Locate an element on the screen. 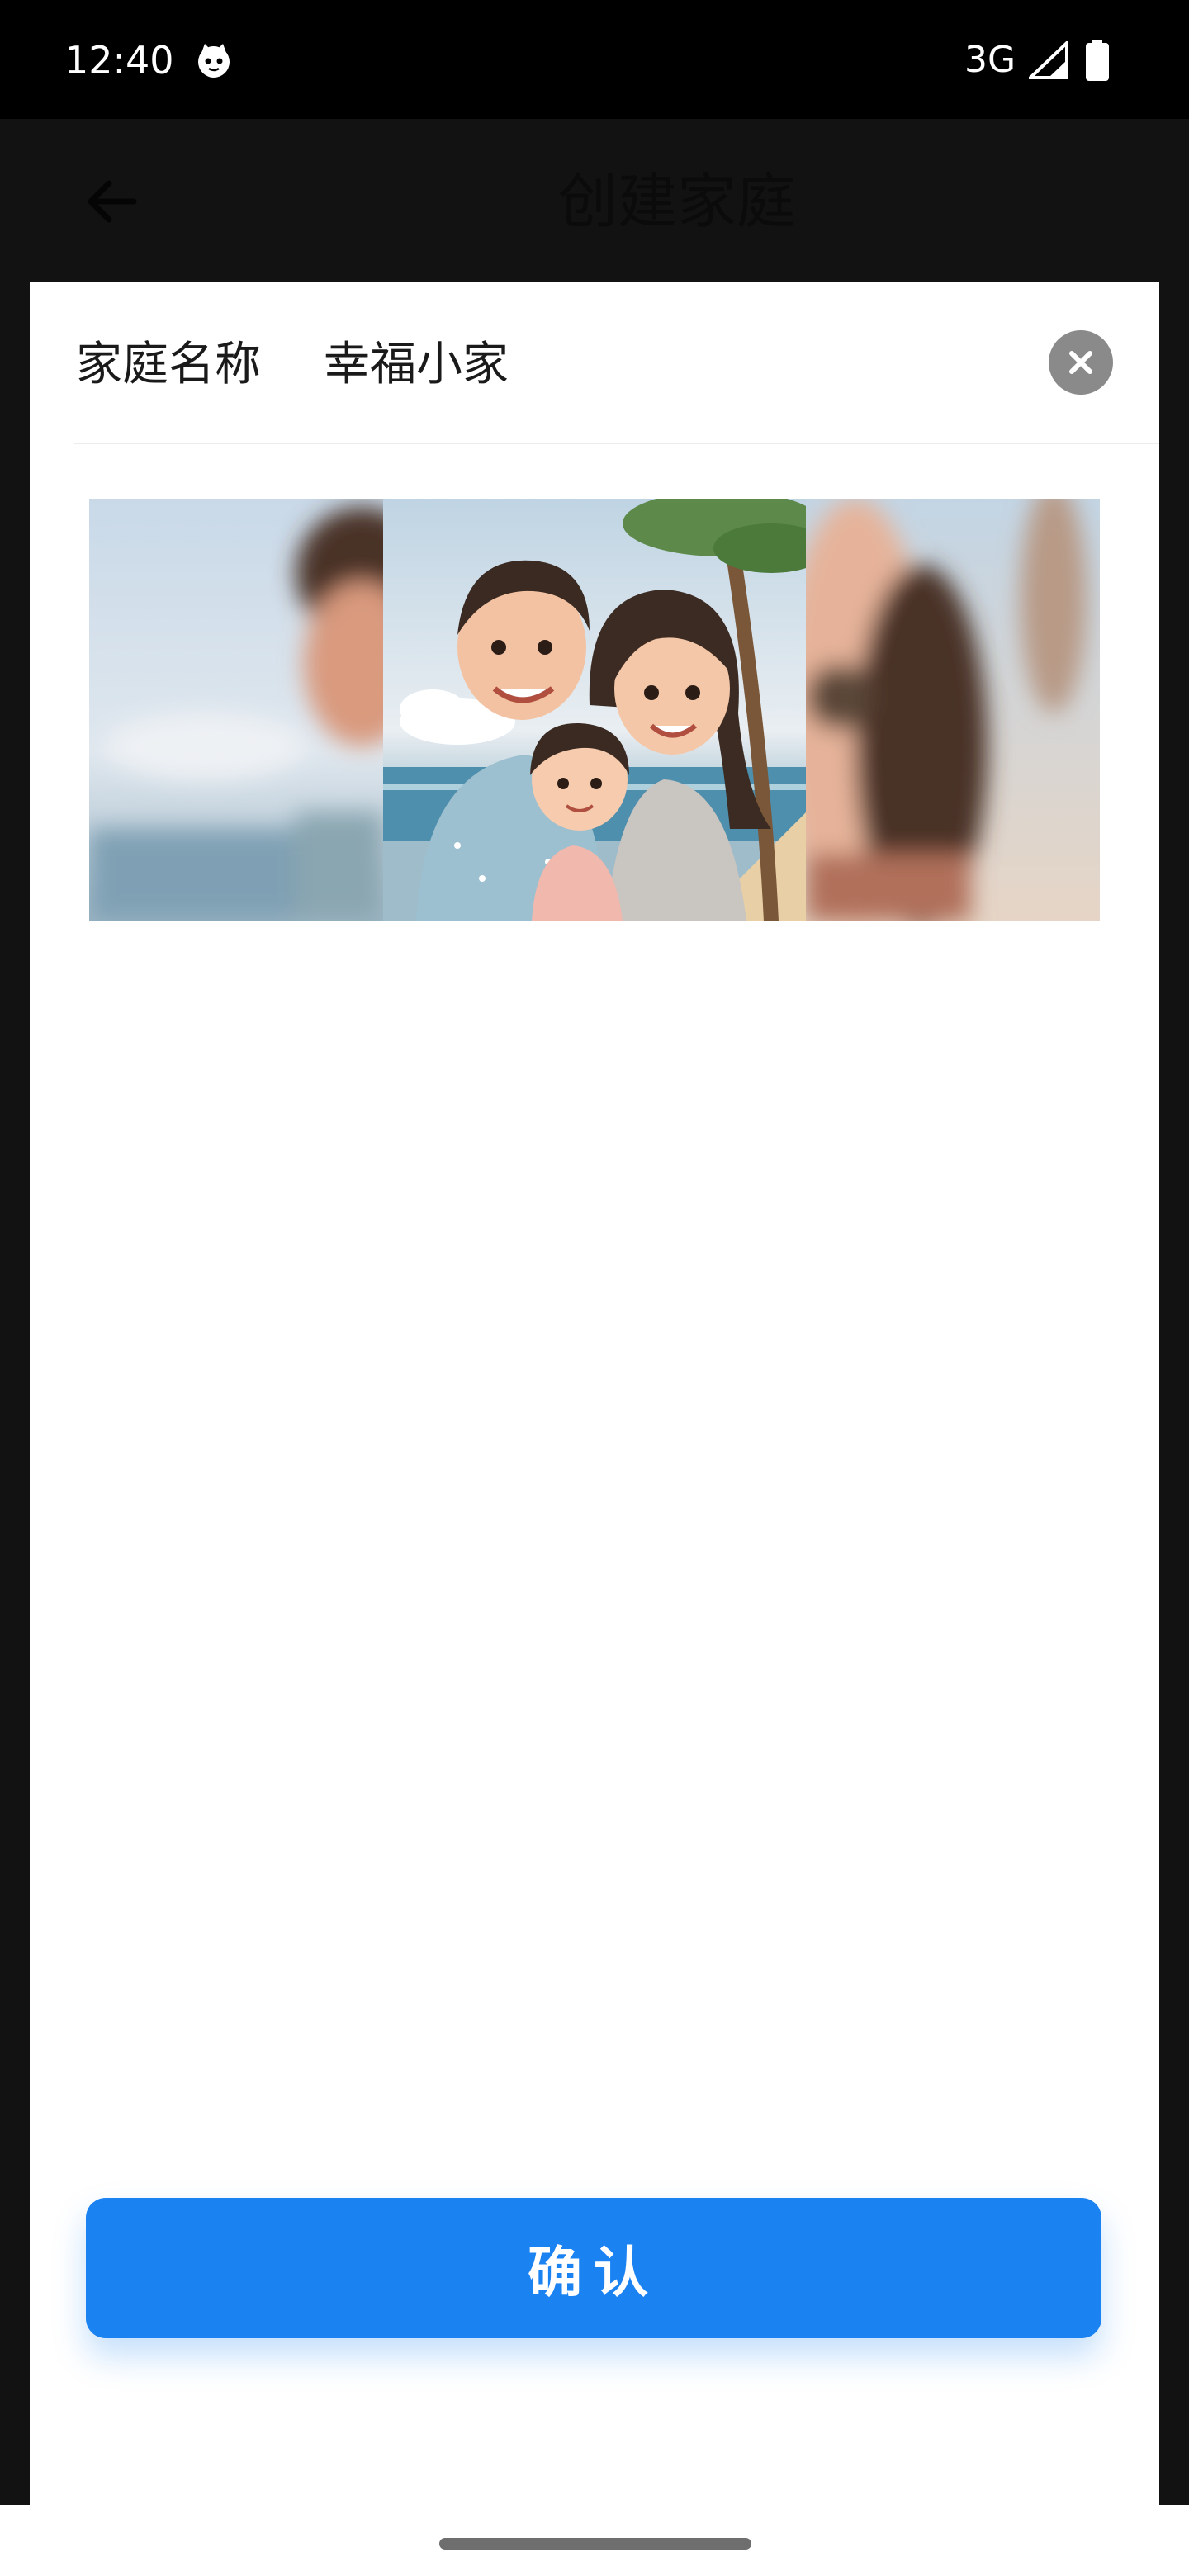  family-name-row: 家庭名称 幸福小家 is located at coordinates (594, 362).